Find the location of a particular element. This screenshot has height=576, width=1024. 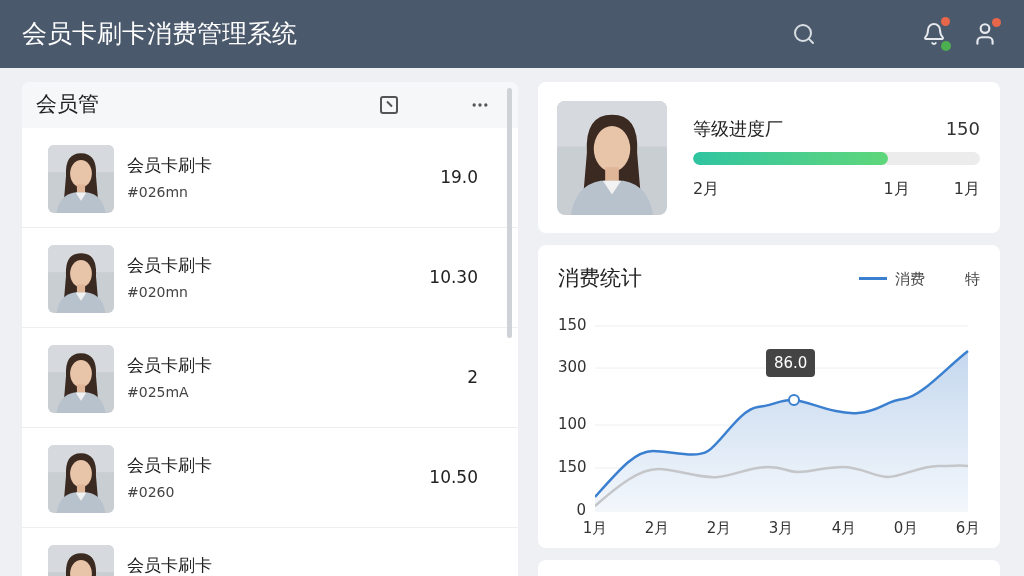

notification-badge is located at coordinates (945, 21).